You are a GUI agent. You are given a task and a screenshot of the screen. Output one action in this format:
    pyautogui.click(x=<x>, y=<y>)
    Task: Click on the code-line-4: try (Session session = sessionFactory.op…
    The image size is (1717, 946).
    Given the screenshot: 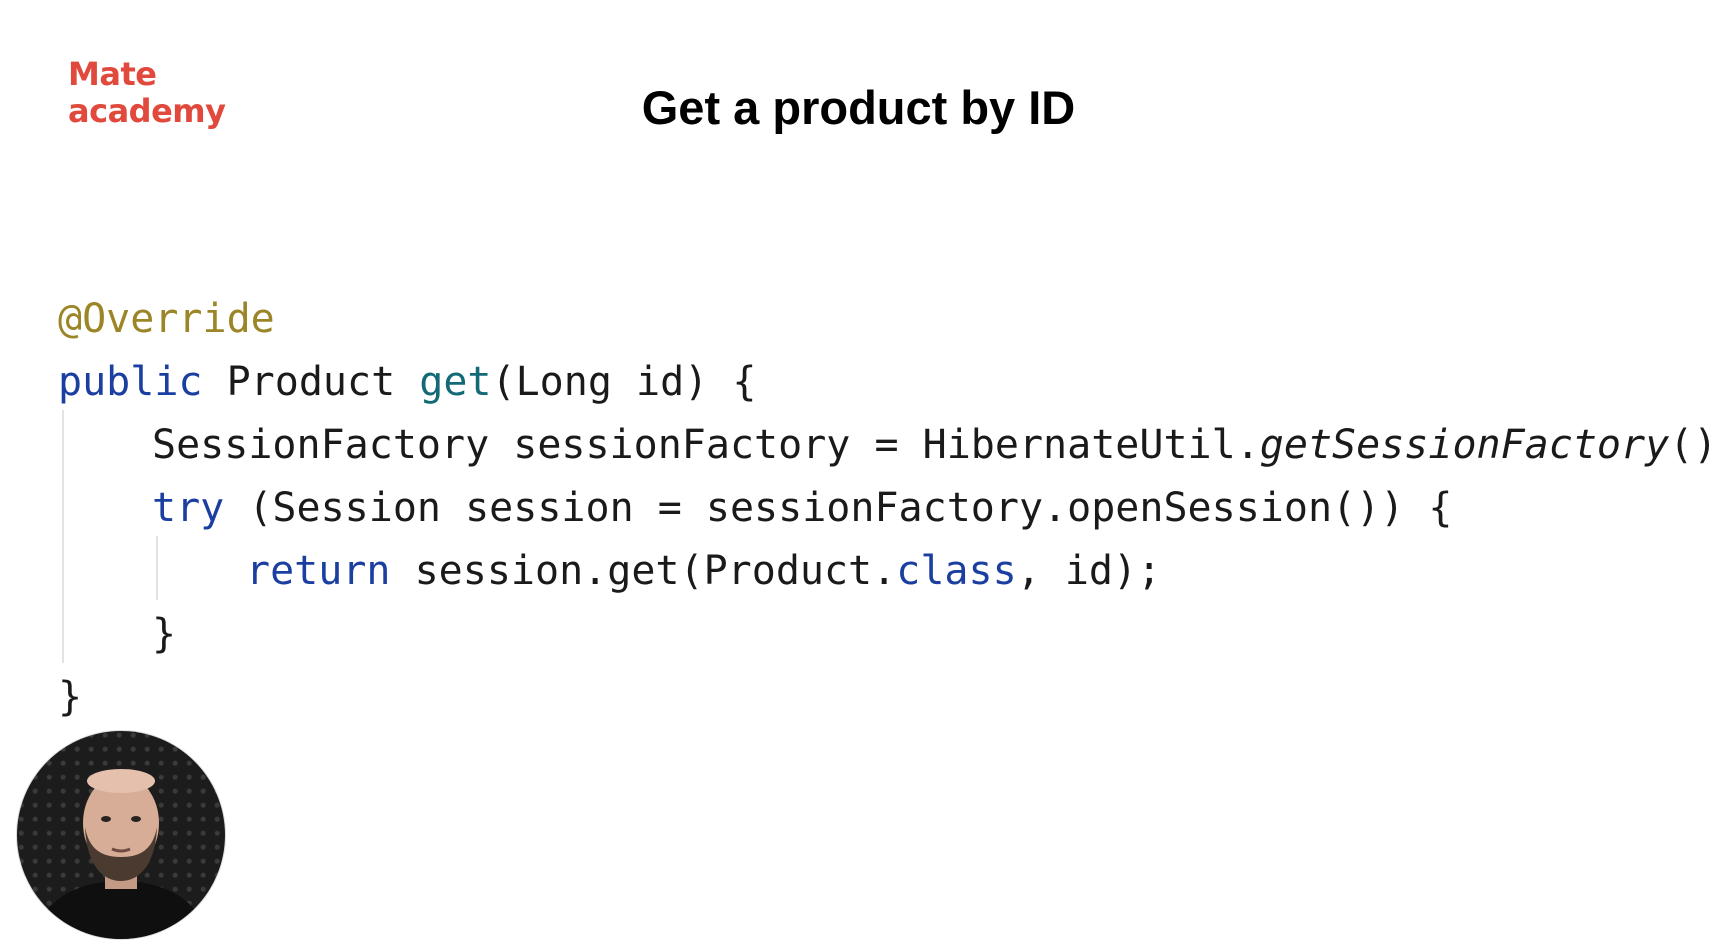 What is the action you would take?
    pyautogui.click(x=887, y=508)
    